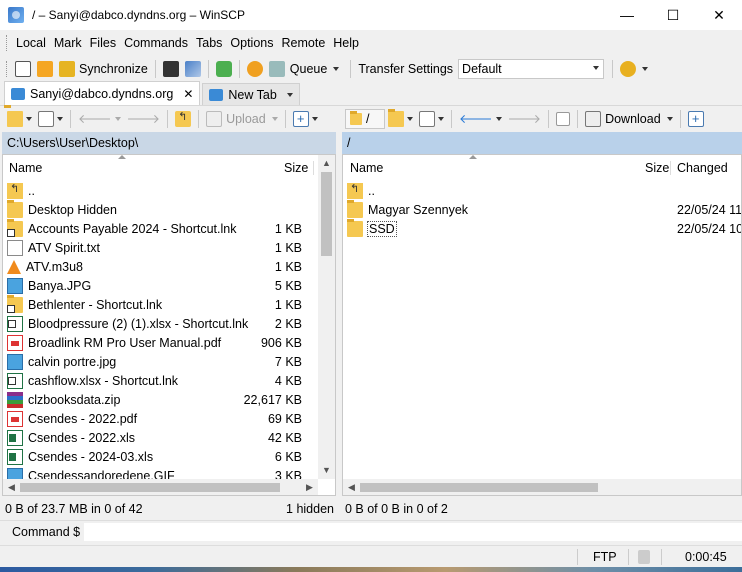  Describe the element at coordinates (169, 456) in the screenshot. I see `table-row: Csendes - 2024-03.xls 6 KB` at that location.